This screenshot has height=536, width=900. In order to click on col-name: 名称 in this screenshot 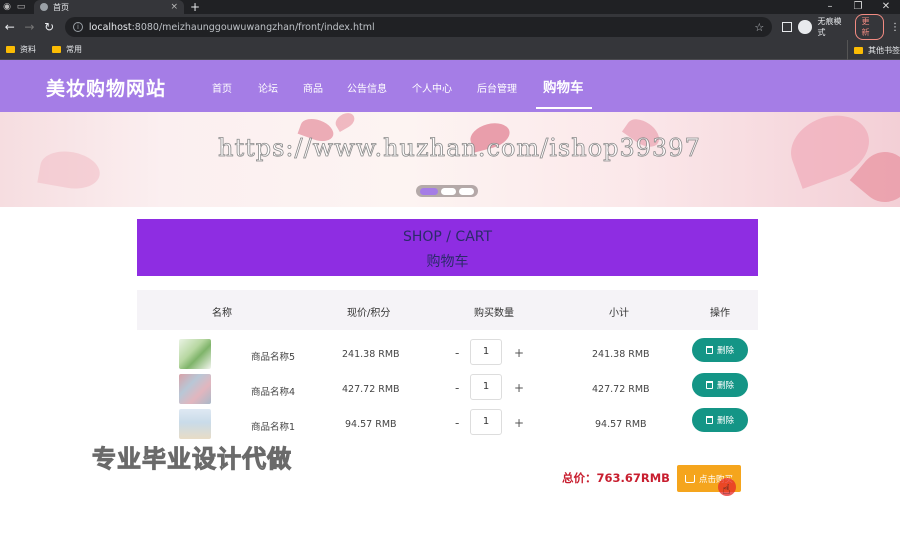, I will do `click(222, 313)`.